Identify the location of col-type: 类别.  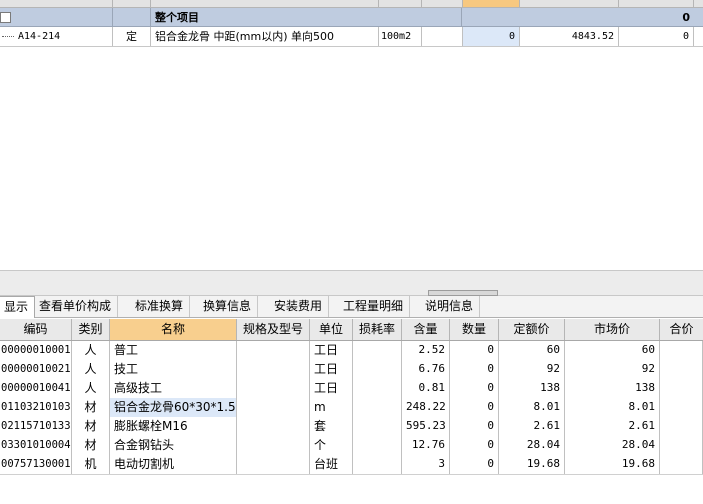
(91, 329).